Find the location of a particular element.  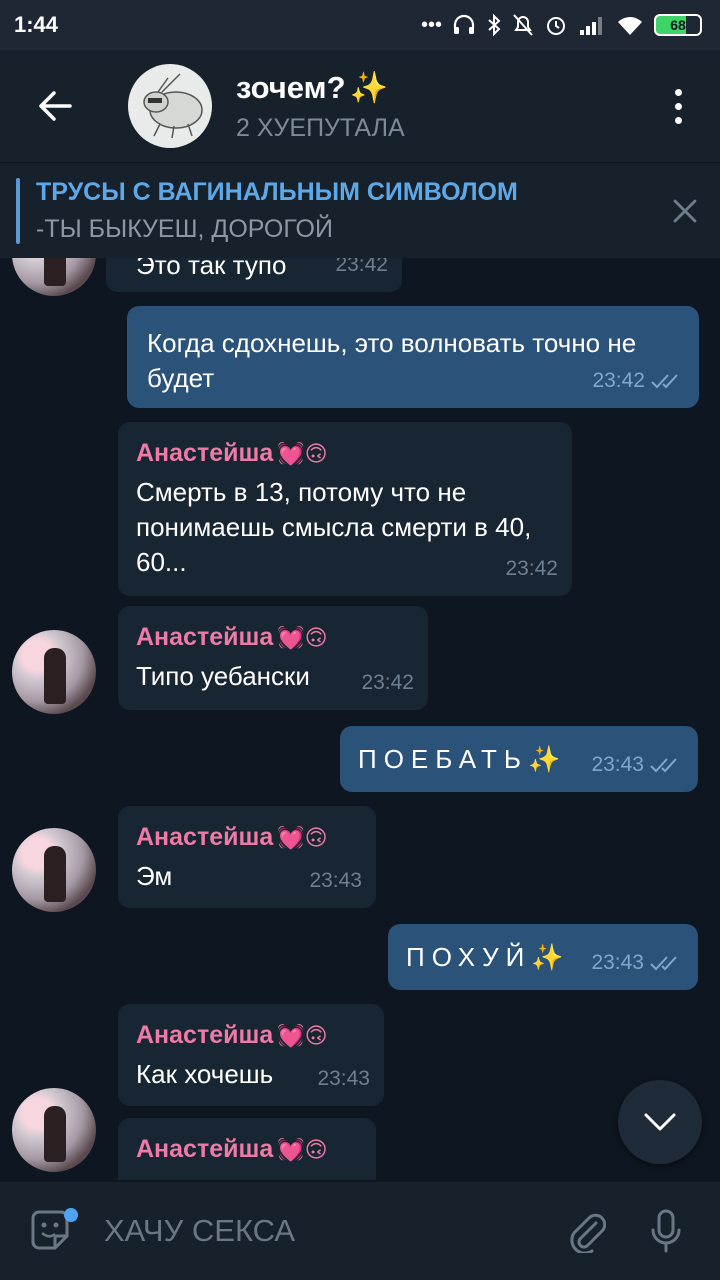

sparkles-icon: ✨ is located at coordinates (369, 87).